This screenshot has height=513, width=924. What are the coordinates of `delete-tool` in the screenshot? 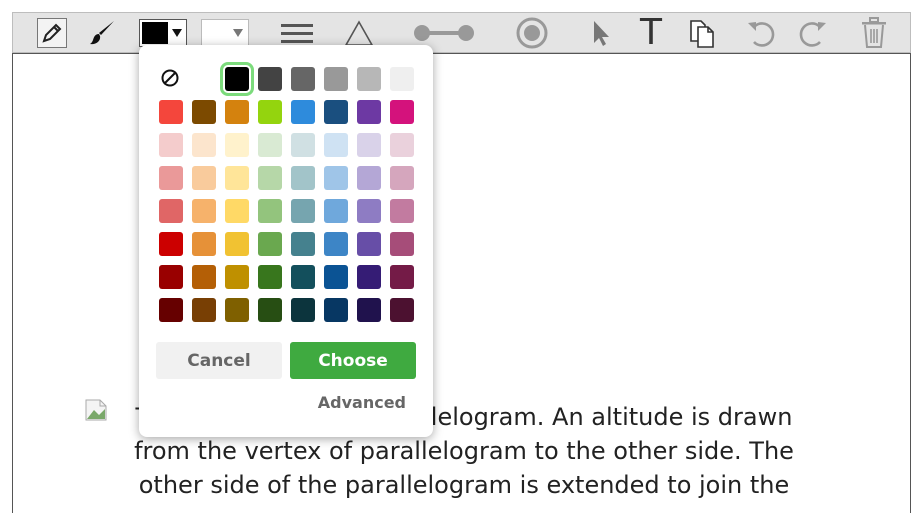 It's located at (874, 33).